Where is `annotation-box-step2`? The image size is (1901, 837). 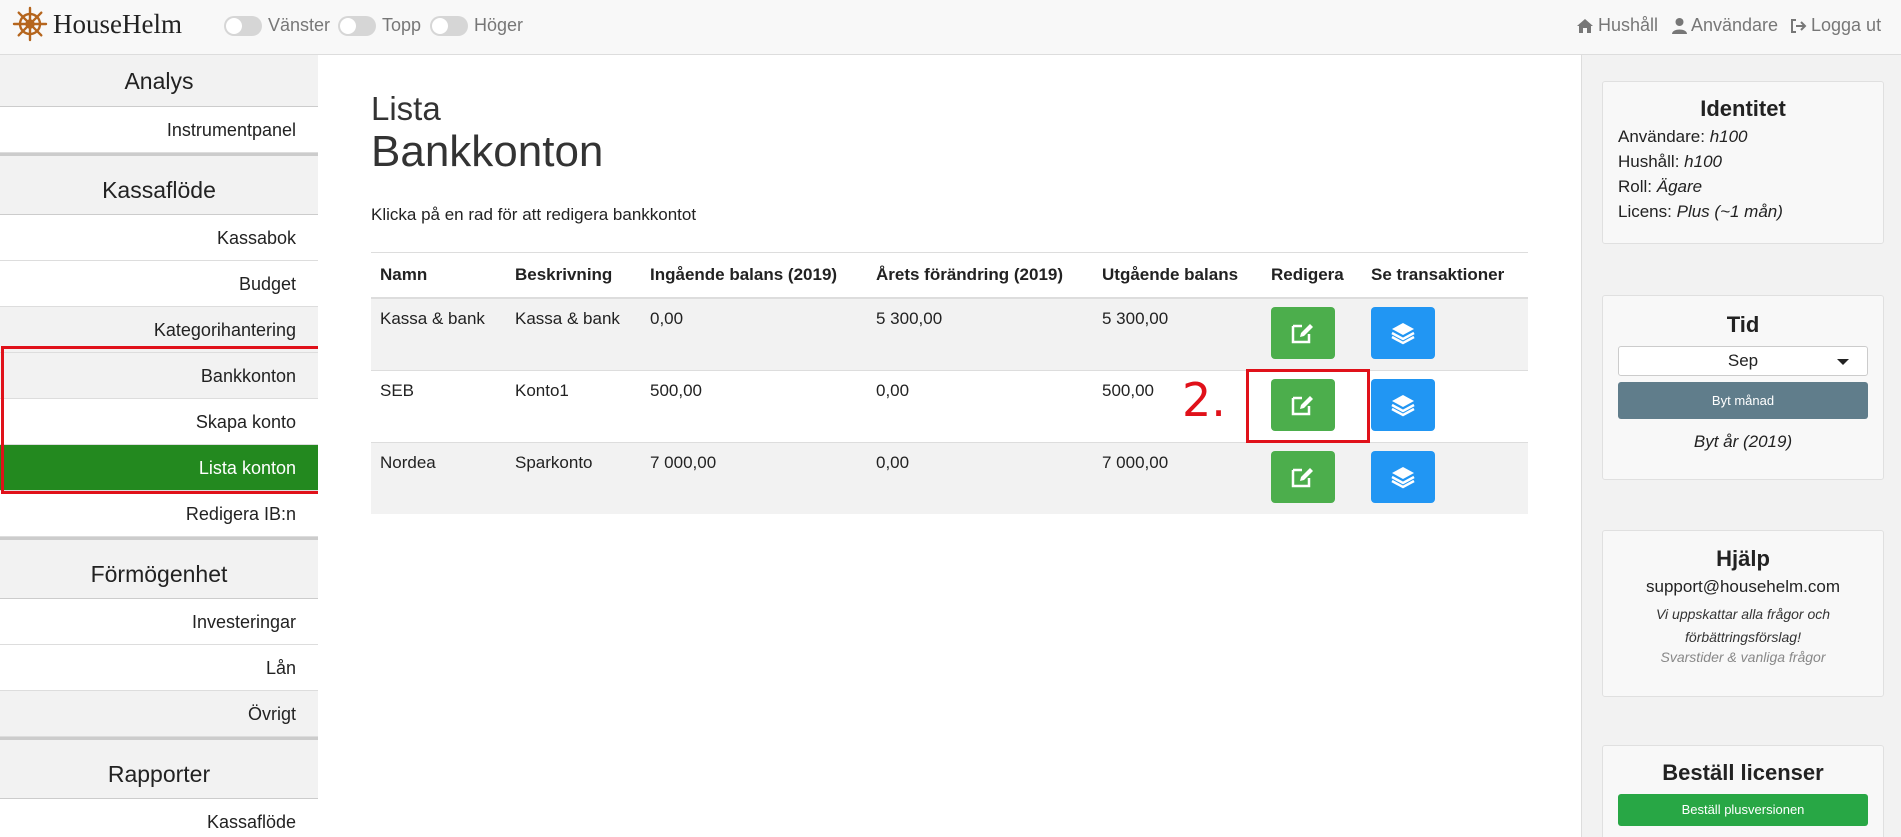
annotation-box-step2 is located at coordinates (1308, 406).